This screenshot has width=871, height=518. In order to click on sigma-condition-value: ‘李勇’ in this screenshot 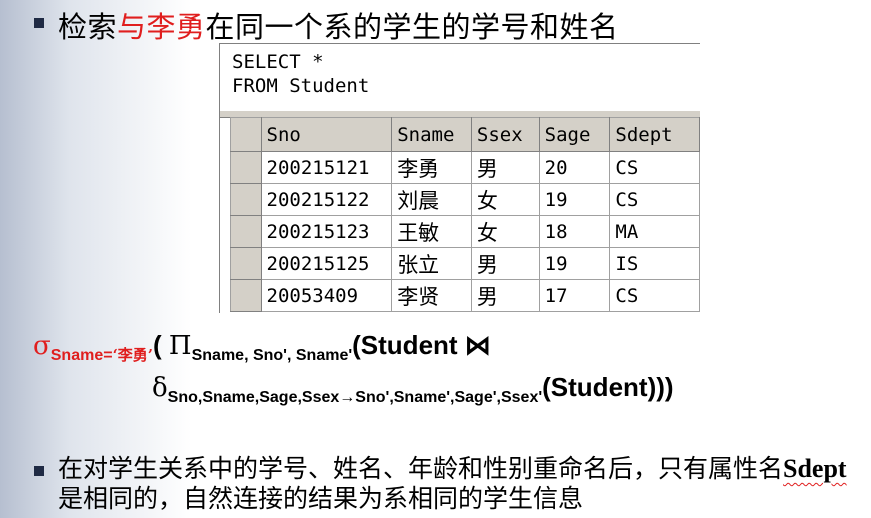, I will do `click(133, 355)`.